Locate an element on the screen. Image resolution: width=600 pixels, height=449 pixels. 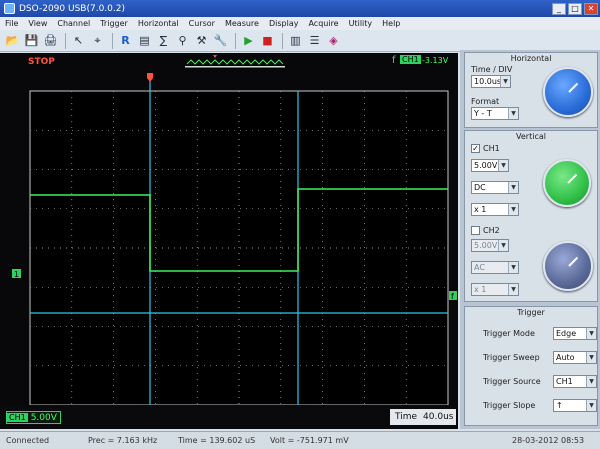
ch1-ground-label: 1 is located at coordinates (16, 274).